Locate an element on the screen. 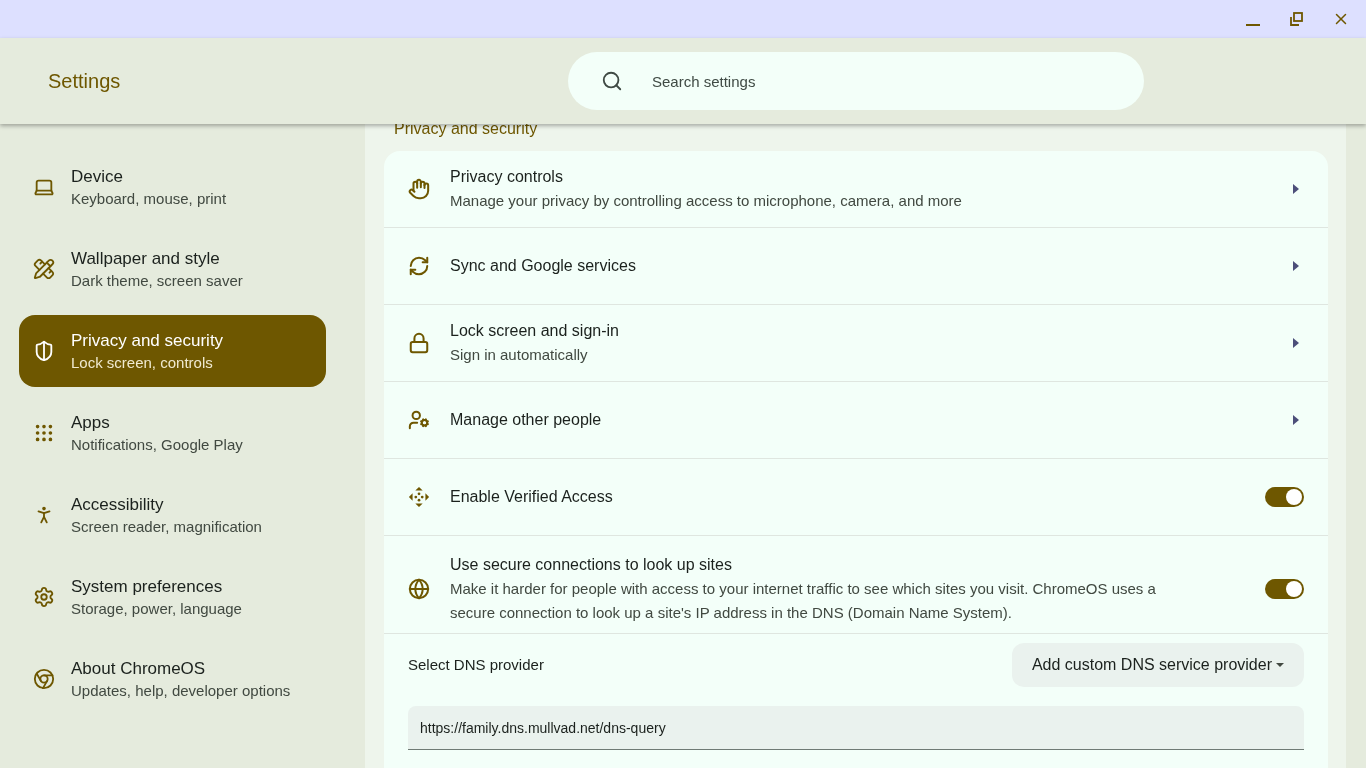 This screenshot has width=1366, height=768. sidebar-item-subtitle: Screen reader, magnification is located at coordinates (166, 527).